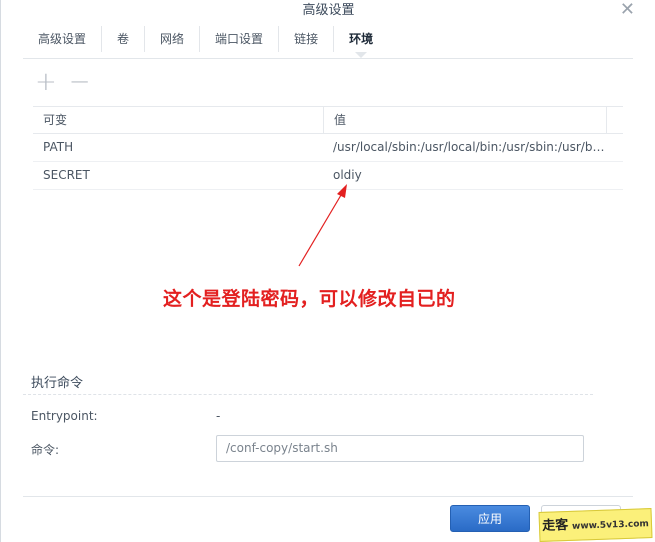 This screenshot has width=655, height=542. I want to click on watermark-cn: 走客, so click(555, 525).